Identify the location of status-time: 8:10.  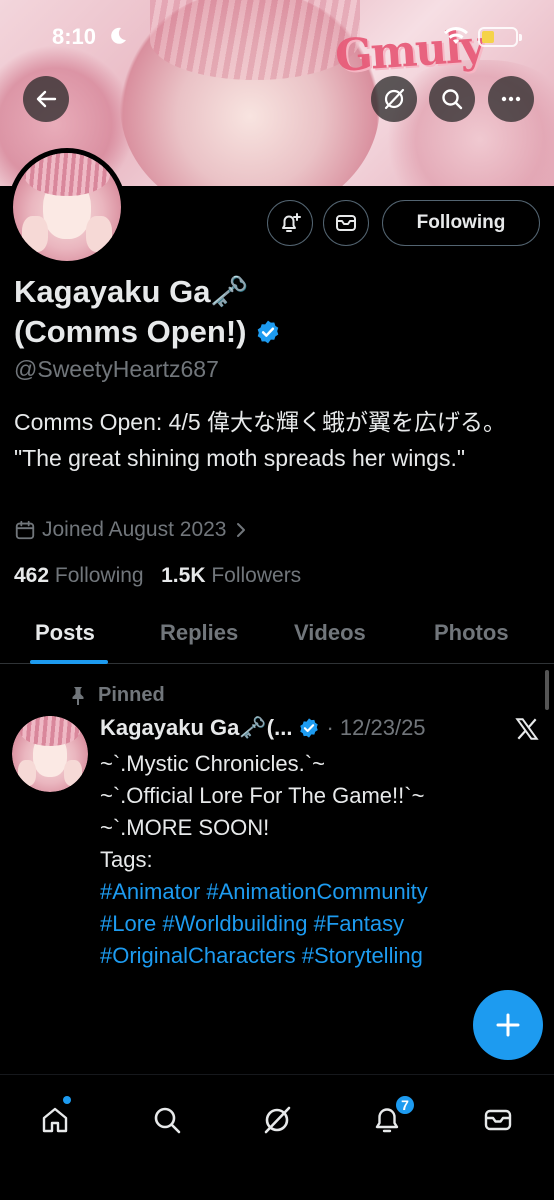
(74, 36).